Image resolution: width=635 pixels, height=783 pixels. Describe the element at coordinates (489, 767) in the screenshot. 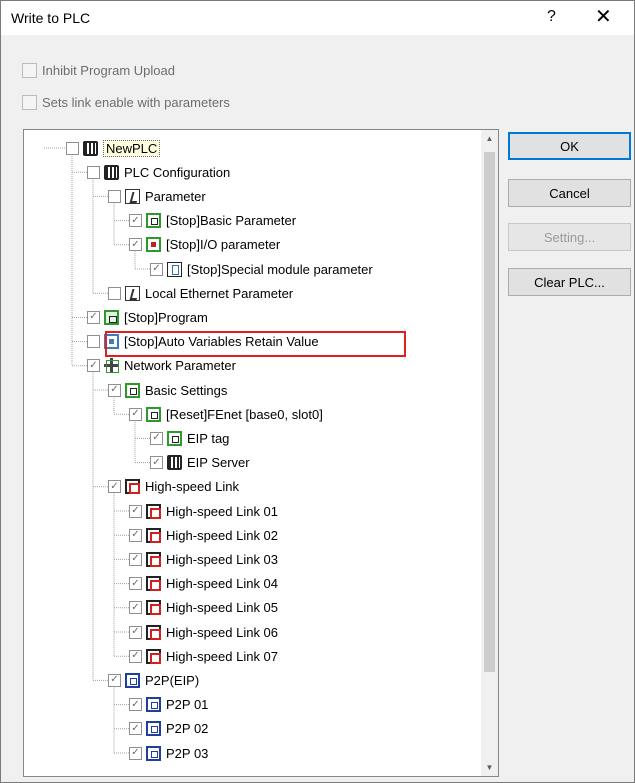

I see `scroll-down-arrow-icon: ▼` at that location.